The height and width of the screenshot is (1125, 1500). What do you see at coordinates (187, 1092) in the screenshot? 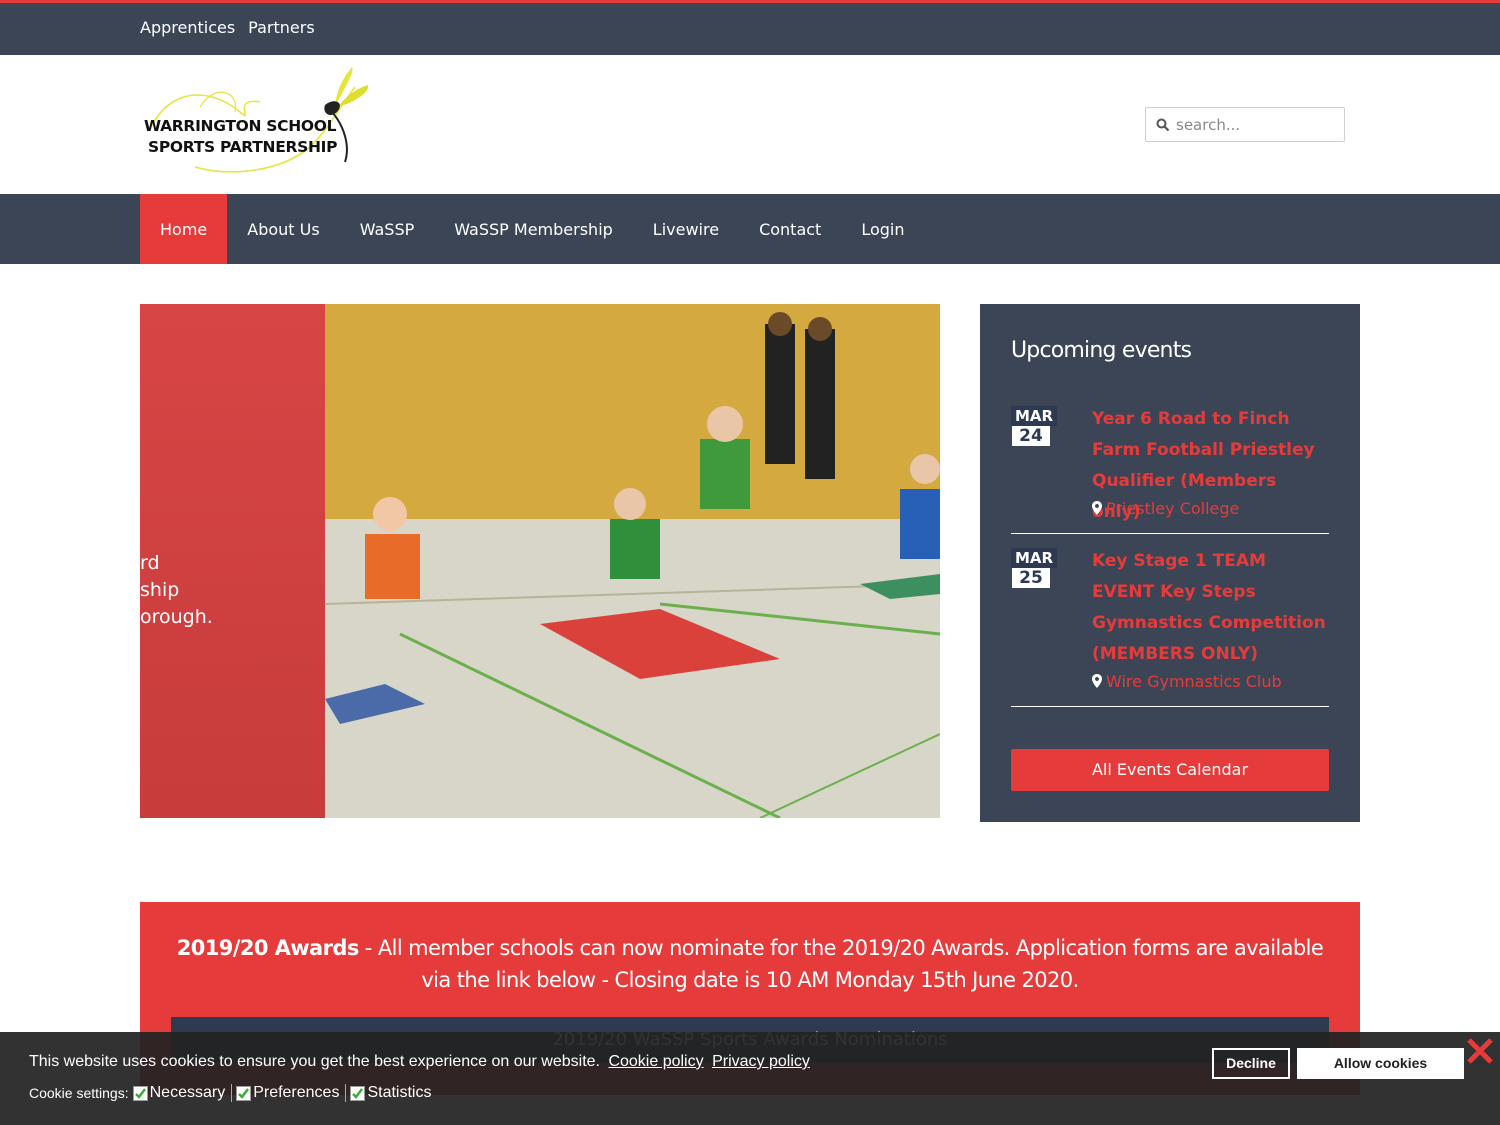
I see `cookie-option-label: Necessary` at bounding box center [187, 1092].